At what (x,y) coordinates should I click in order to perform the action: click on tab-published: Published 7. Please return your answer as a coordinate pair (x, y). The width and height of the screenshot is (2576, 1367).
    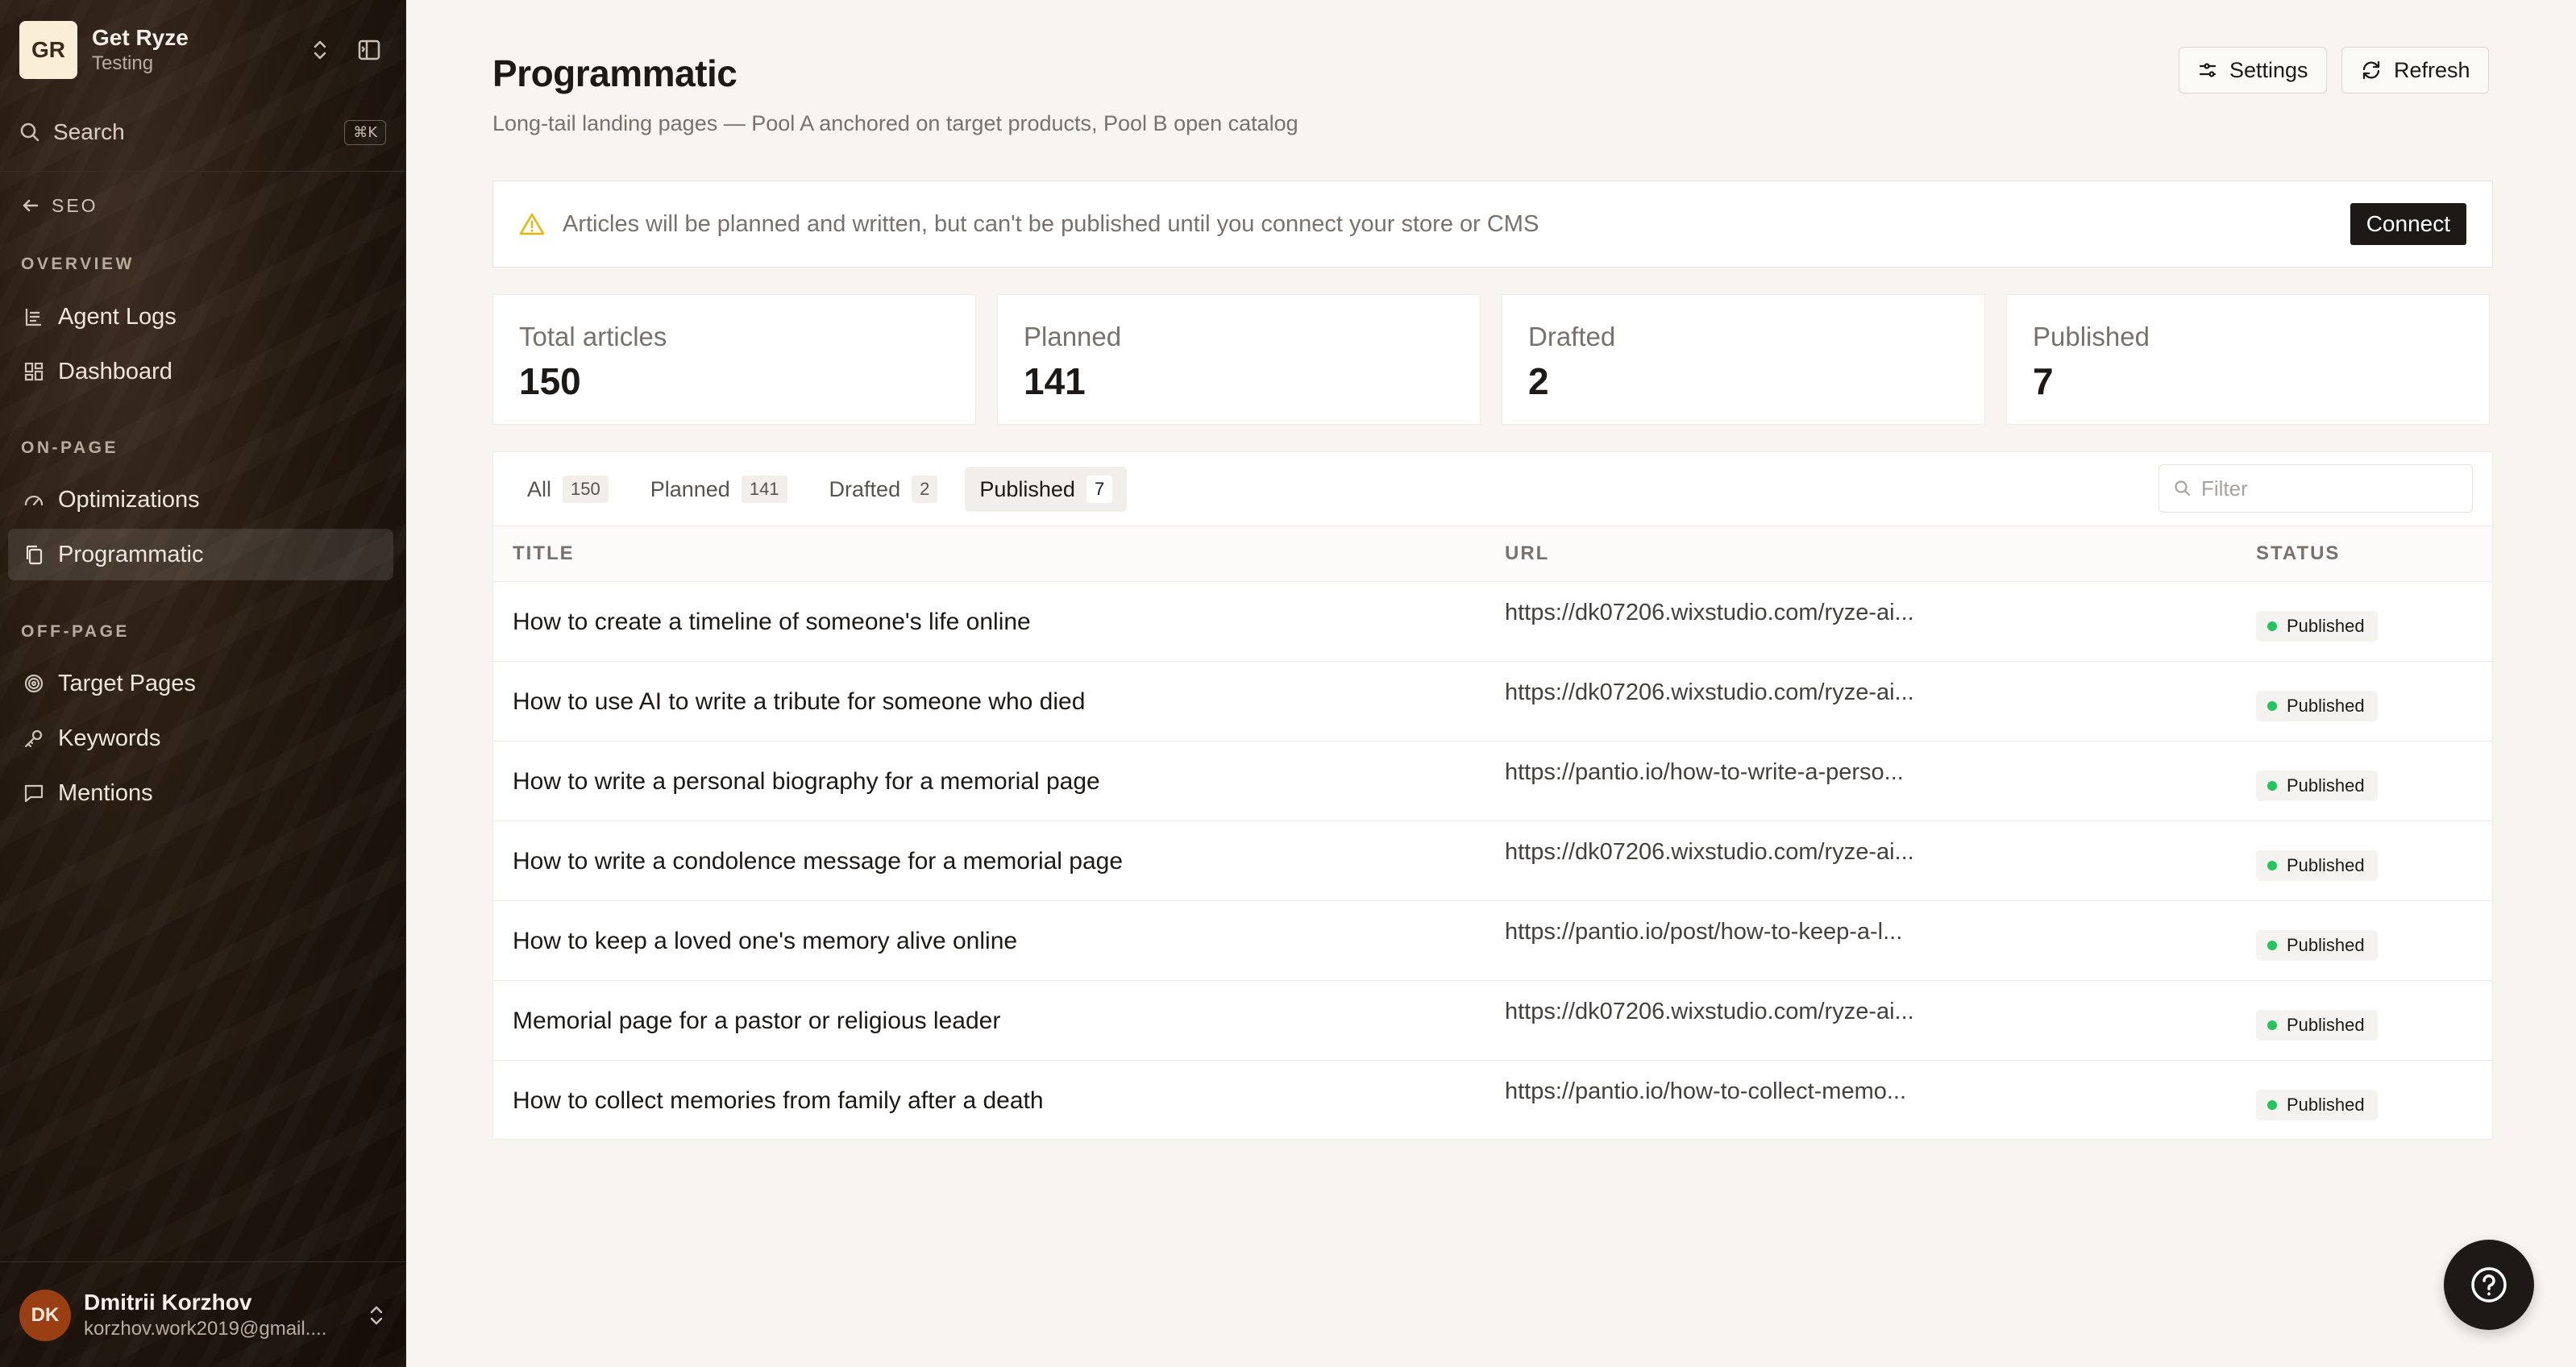
    Looking at the image, I should click on (1046, 489).